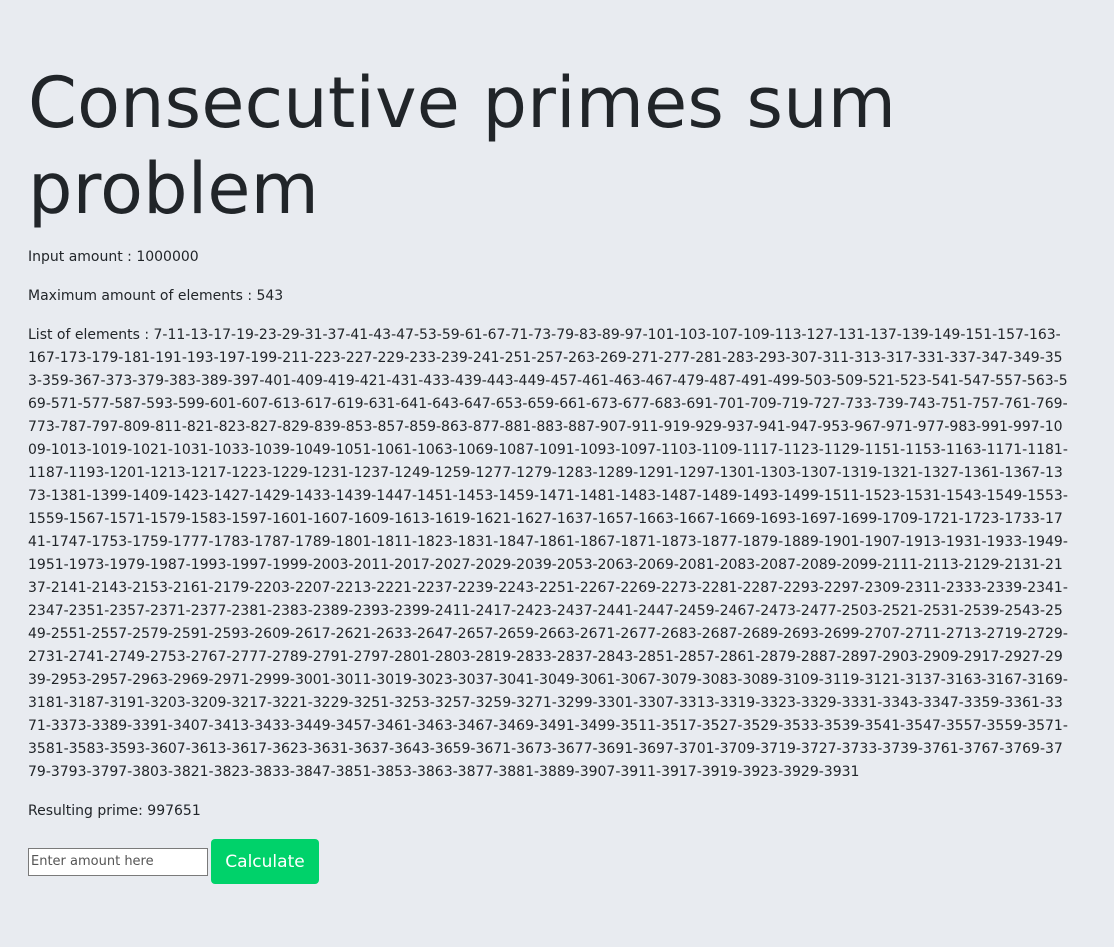  What do you see at coordinates (558, 861) in the screenshot?
I see `calculate-form: Calculate` at bounding box center [558, 861].